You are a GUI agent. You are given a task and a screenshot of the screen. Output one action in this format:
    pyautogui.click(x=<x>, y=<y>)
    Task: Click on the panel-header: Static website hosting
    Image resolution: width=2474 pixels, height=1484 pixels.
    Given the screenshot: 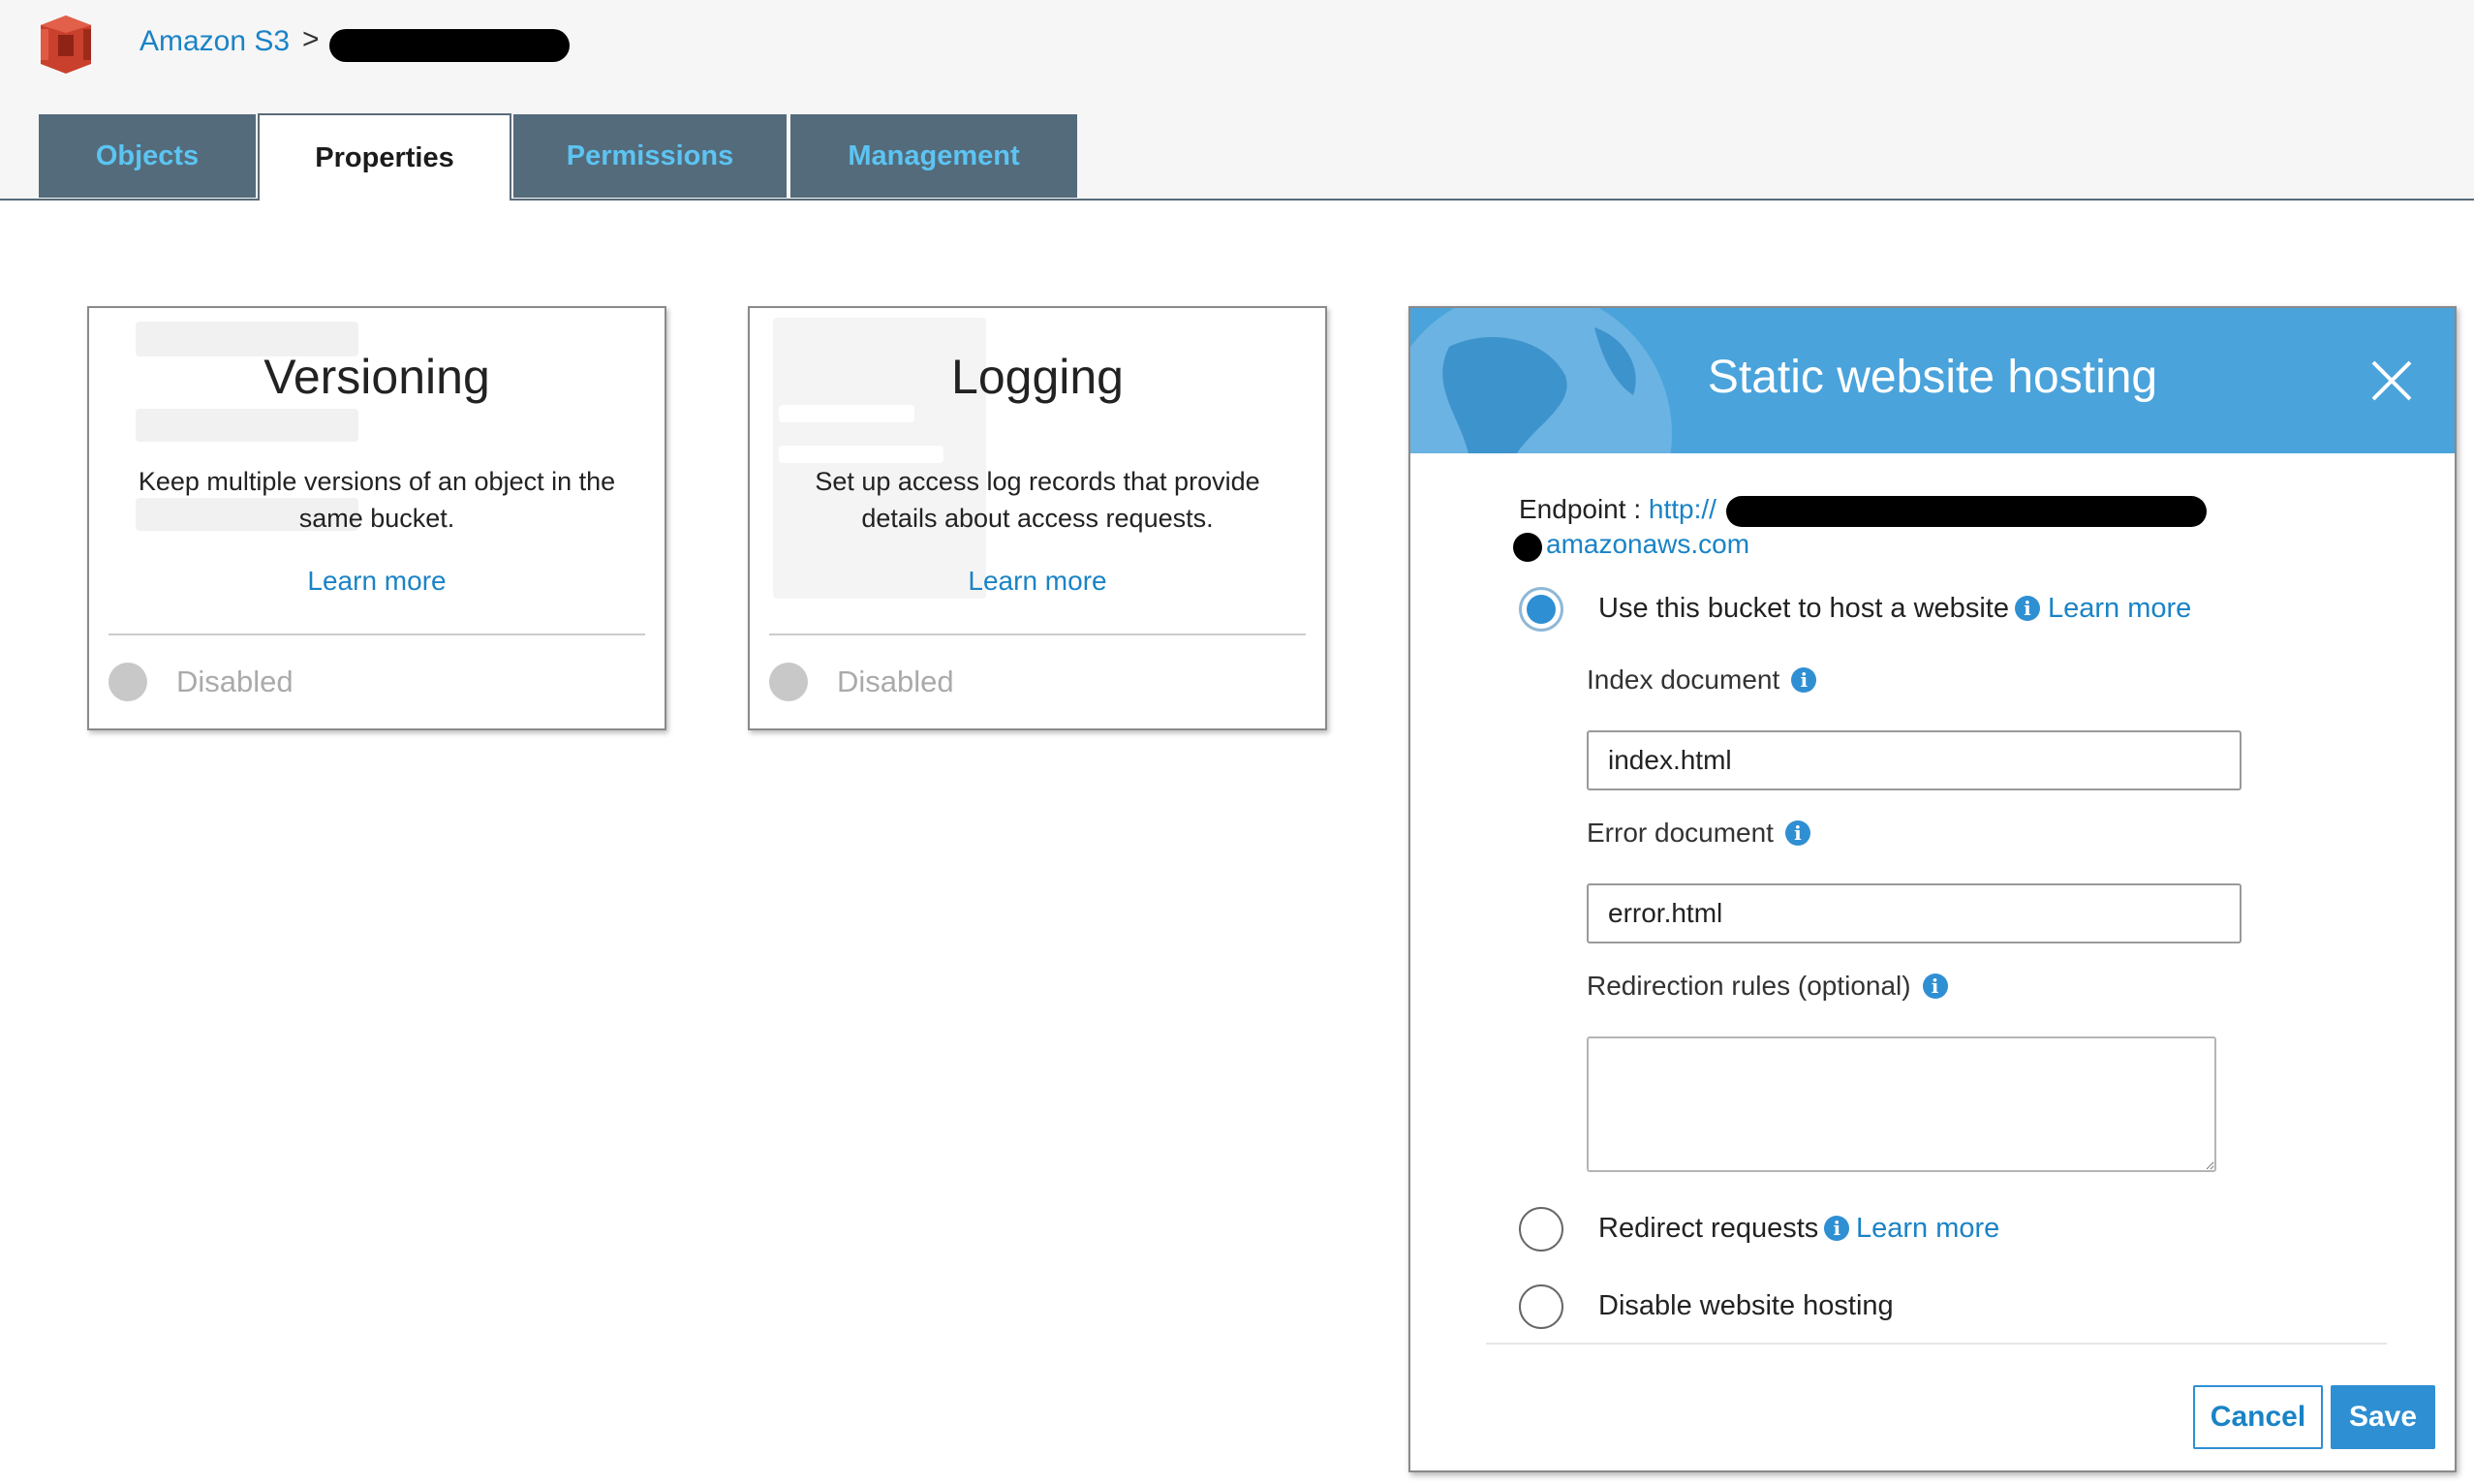 What is the action you would take?
    pyautogui.click(x=1932, y=380)
    